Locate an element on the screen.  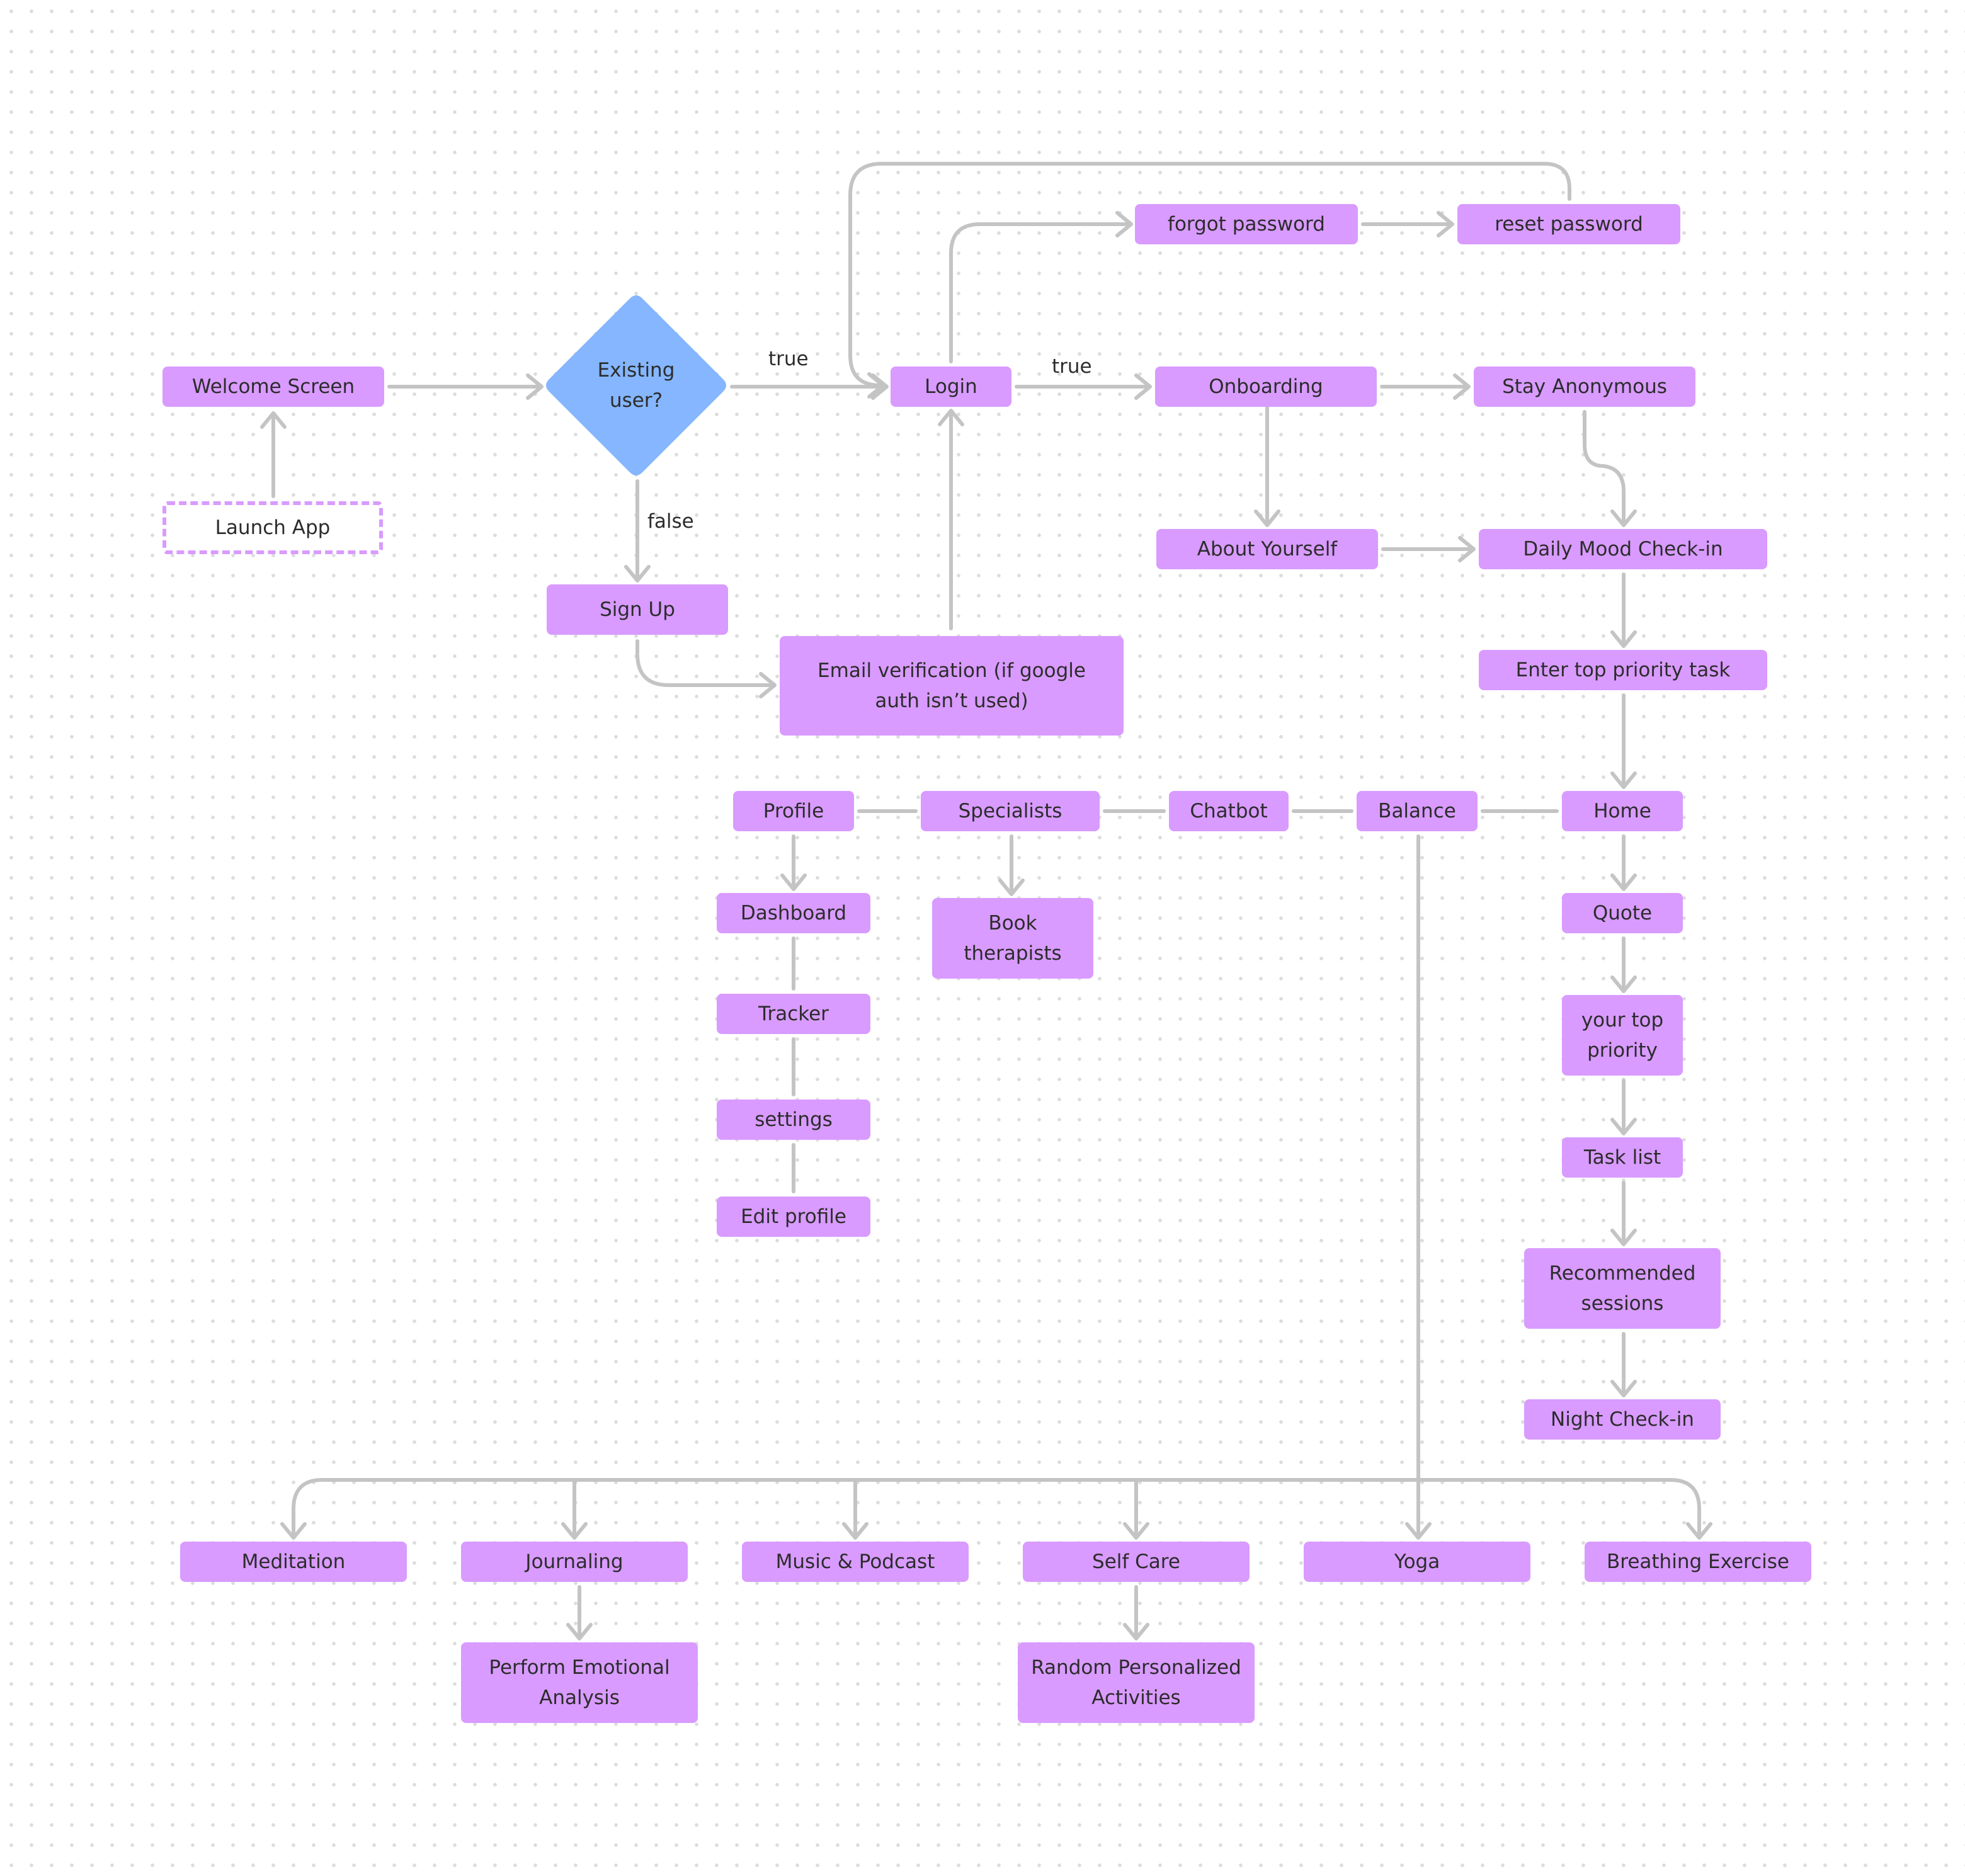
edge-label-decision-true: true is located at coordinates (788, 359).